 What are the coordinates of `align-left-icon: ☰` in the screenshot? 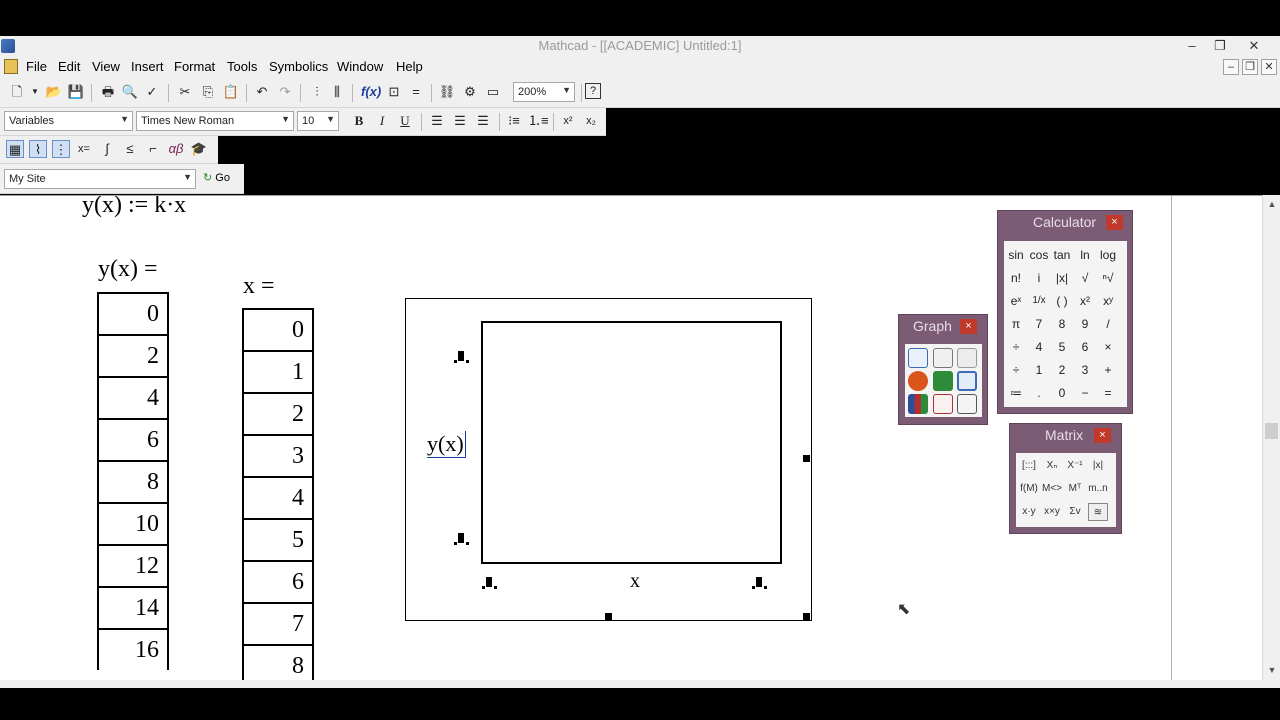 It's located at (437, 121).